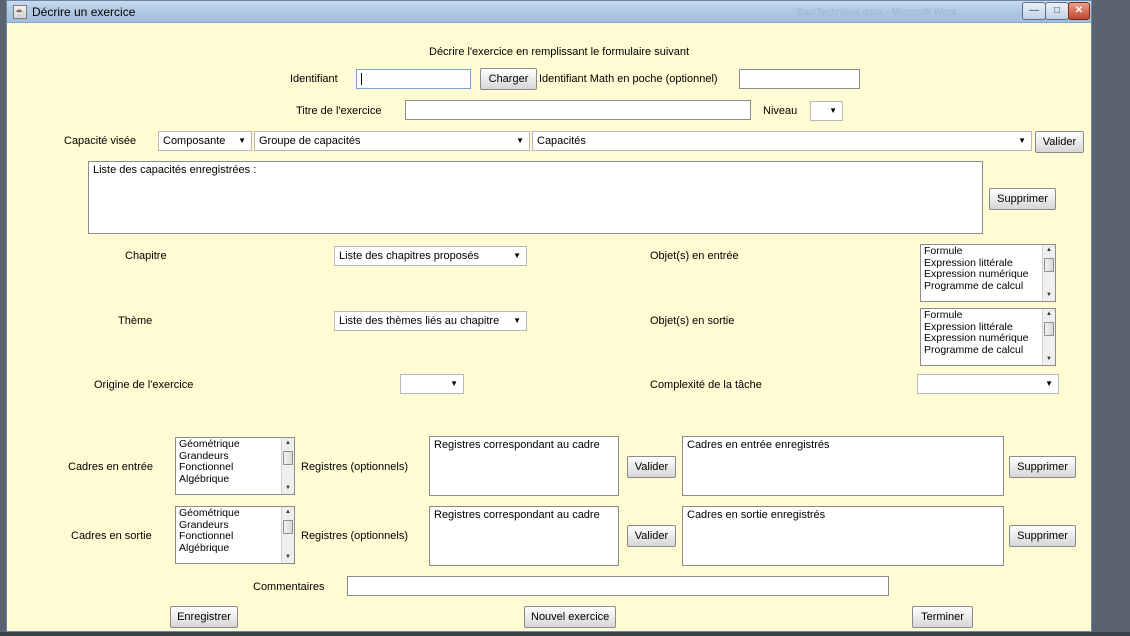 The image size is (1130, 636). I want to click on delete-output-frame-button: Supprimer, so click(1042, 536).